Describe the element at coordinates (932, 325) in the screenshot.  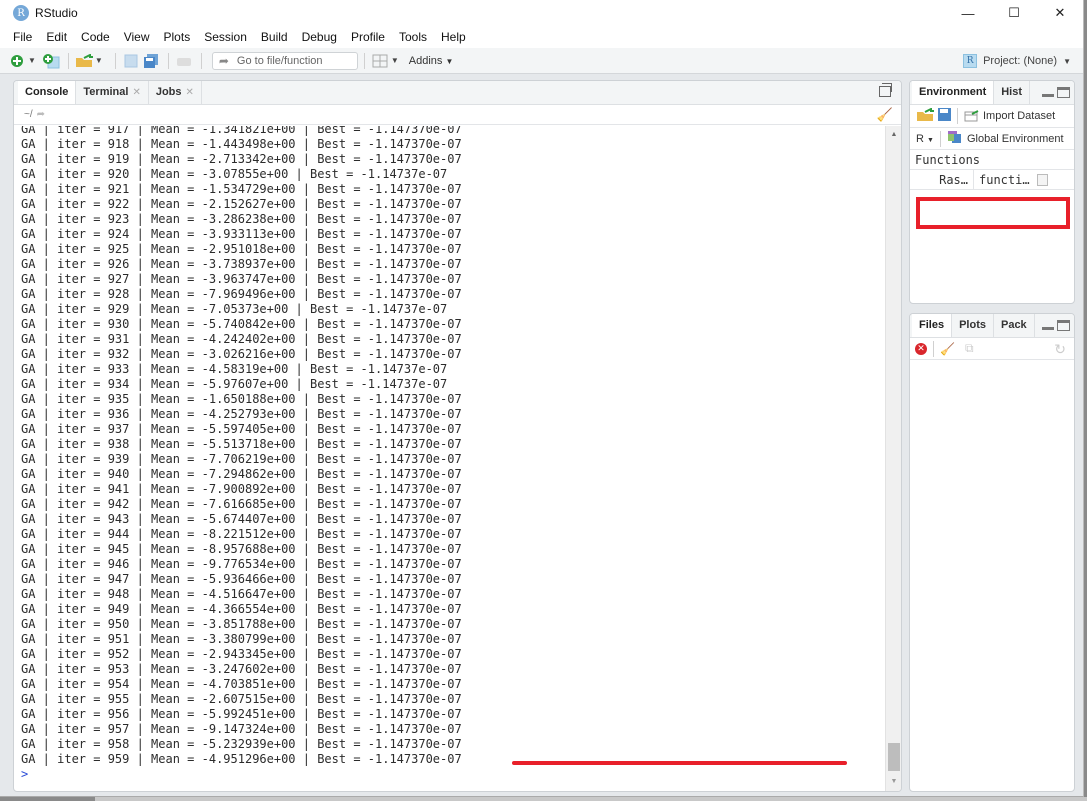
I see `tab-files: Files` at that location.